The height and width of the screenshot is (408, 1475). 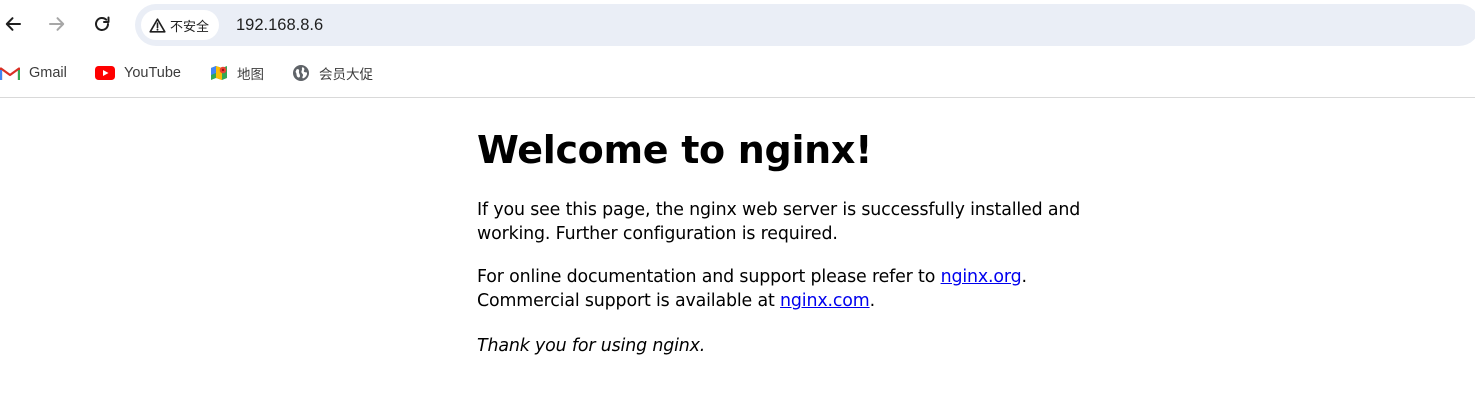 I want to click on nginx-org-link: nginx.org, so click(x=981, y=277).